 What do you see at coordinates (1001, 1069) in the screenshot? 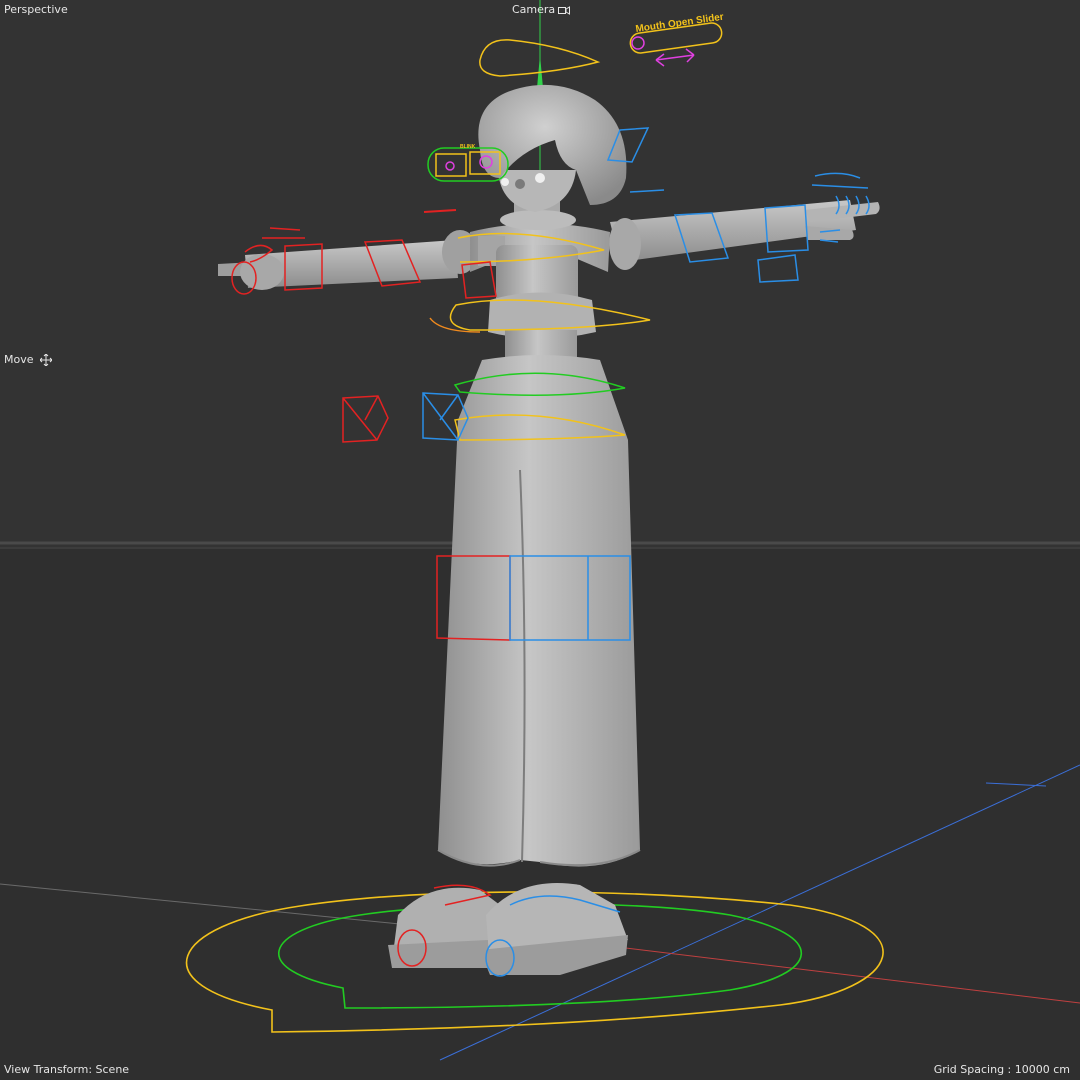
I see `grid-spacing-label: Grid Spacing : 10000 cm` at bounding box center [1001, 1069].